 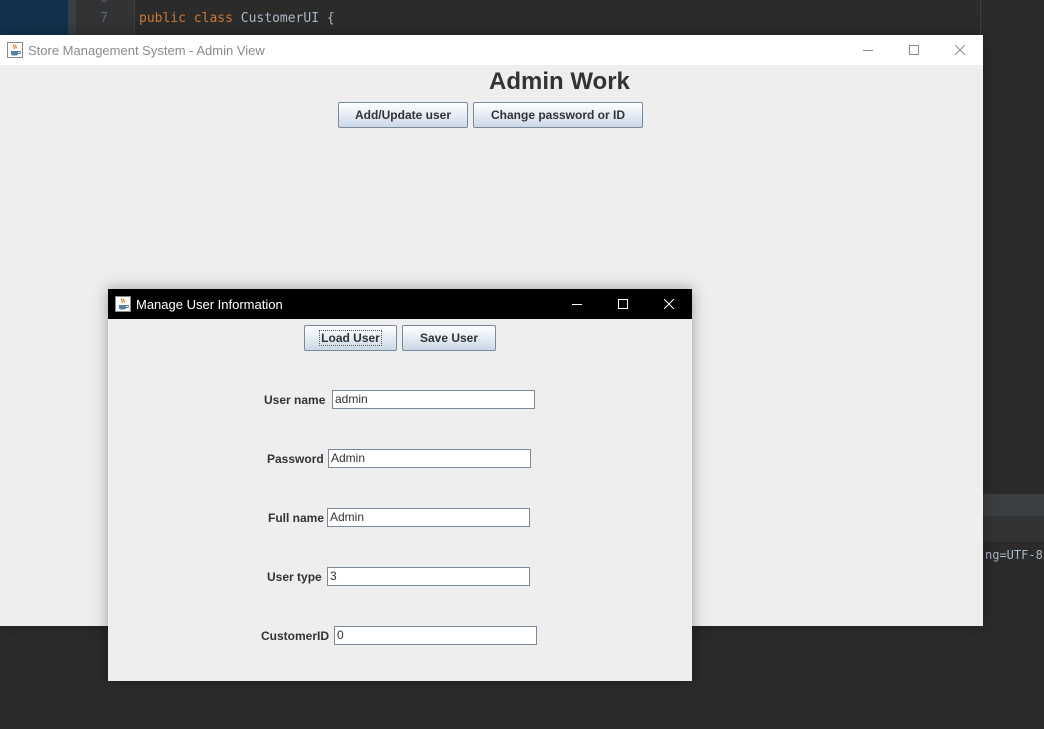 I want to click on admin-window-titlebar: Store Management System - Admin View, so click(x=491, y=50).